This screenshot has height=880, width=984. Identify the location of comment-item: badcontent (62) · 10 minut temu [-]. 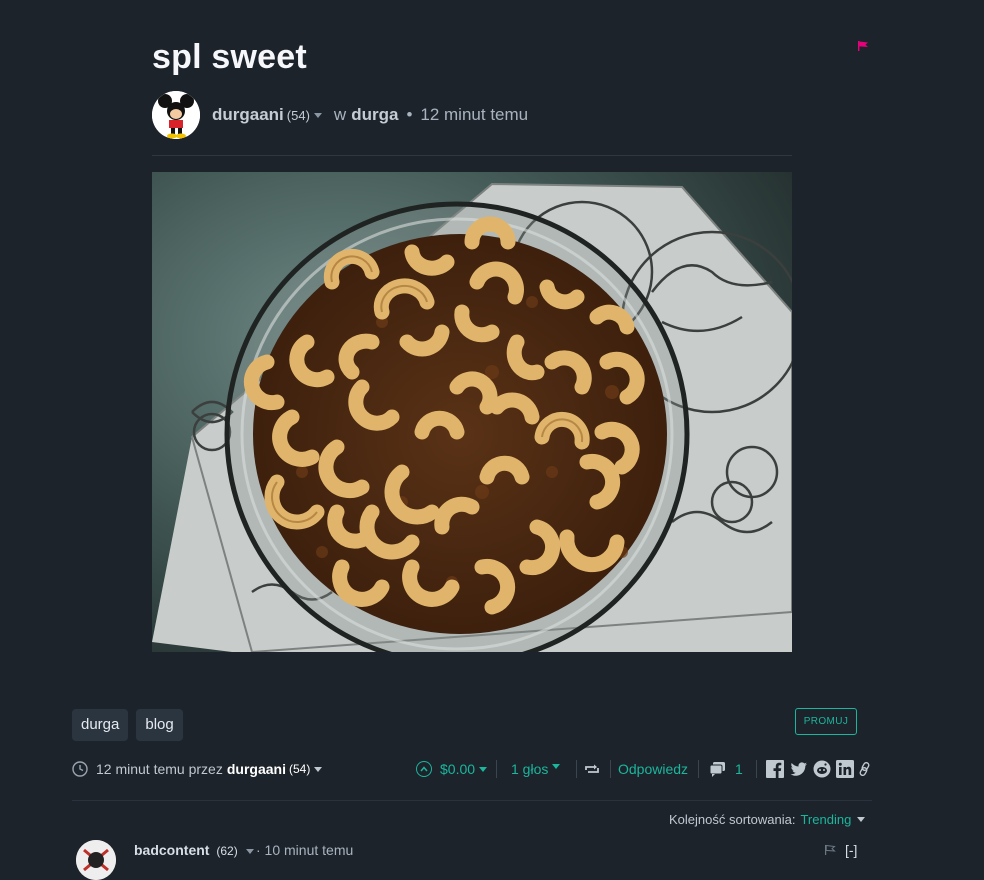
(472, 858).